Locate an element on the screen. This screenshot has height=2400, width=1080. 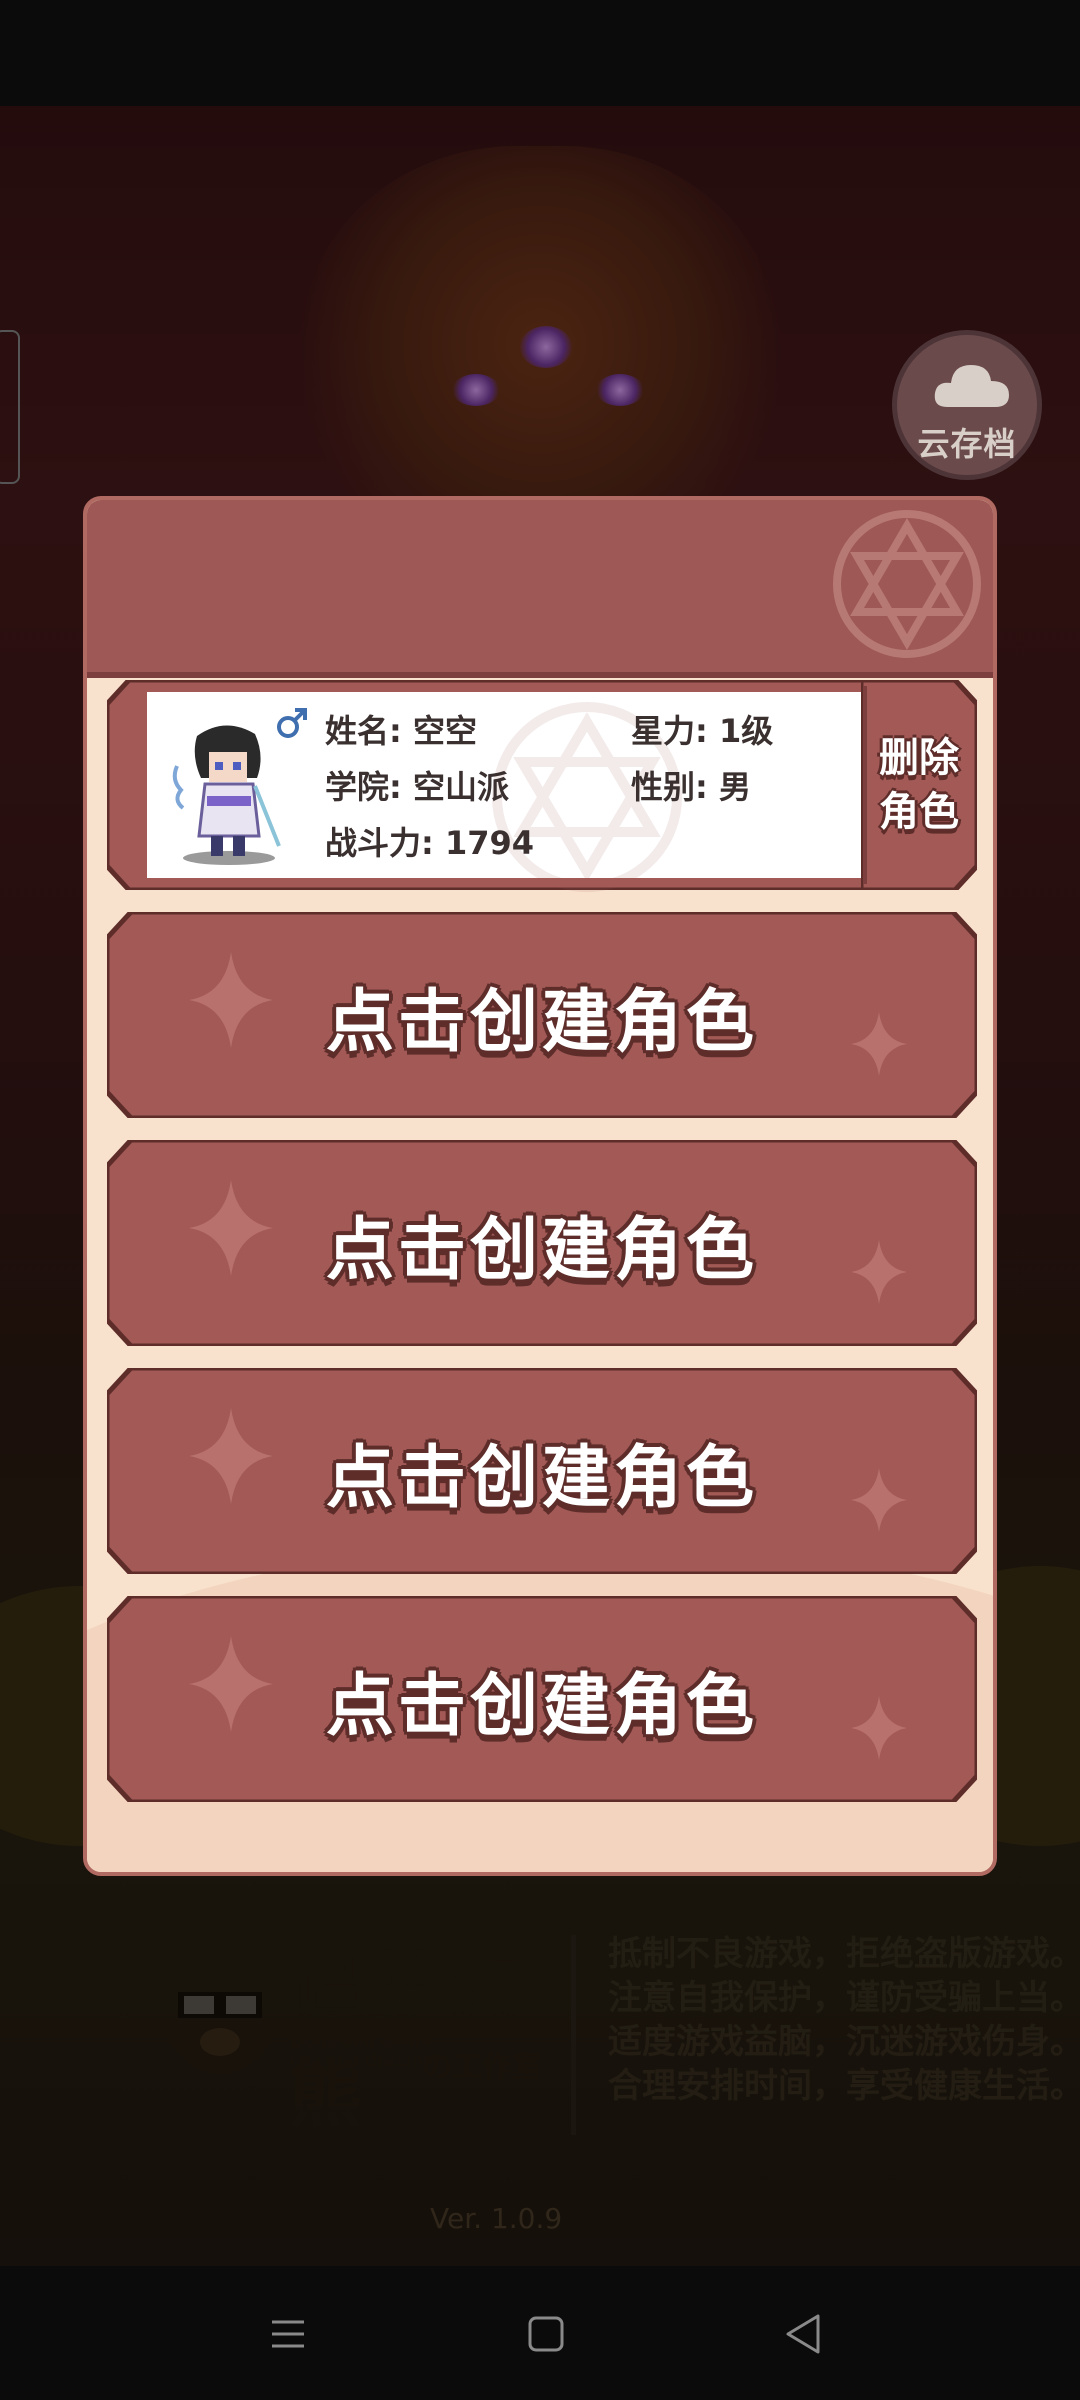
create-character-slot-3: 点击创建角色 is located at coordinates (542, 1243).